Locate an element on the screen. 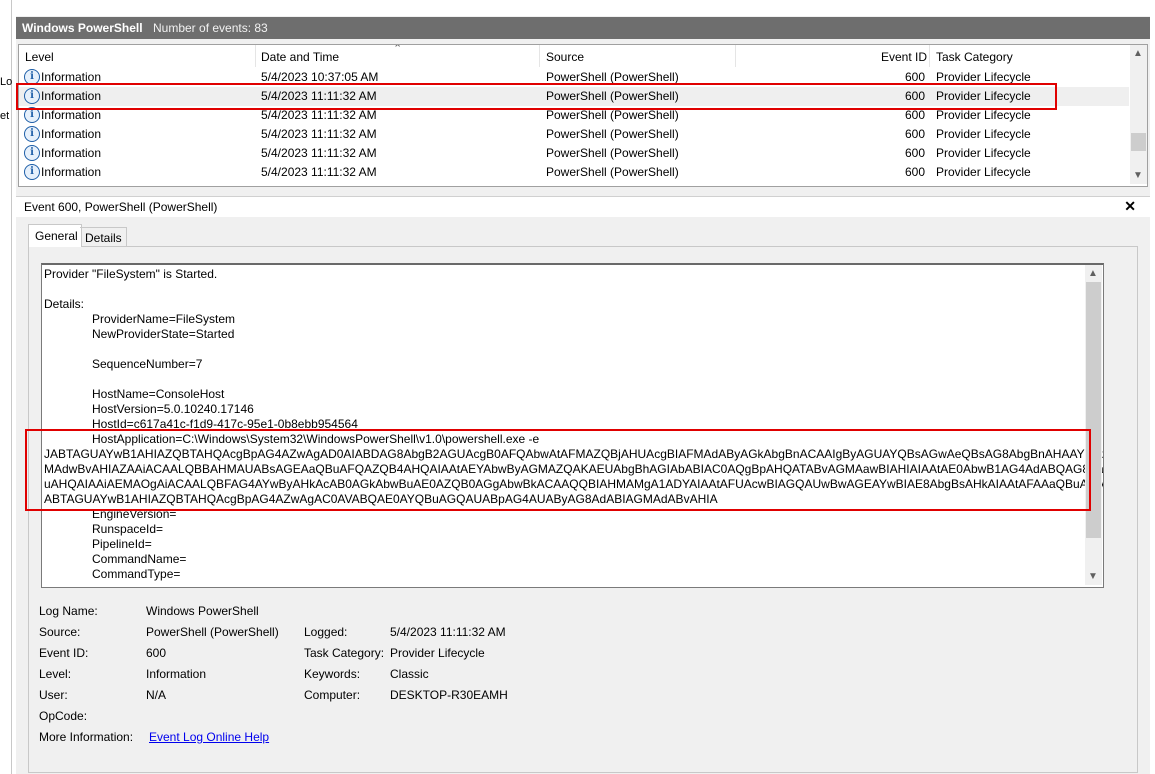  logged-value: 5/4/2023 11:11:32 AM is located at coordinates (448, 632).